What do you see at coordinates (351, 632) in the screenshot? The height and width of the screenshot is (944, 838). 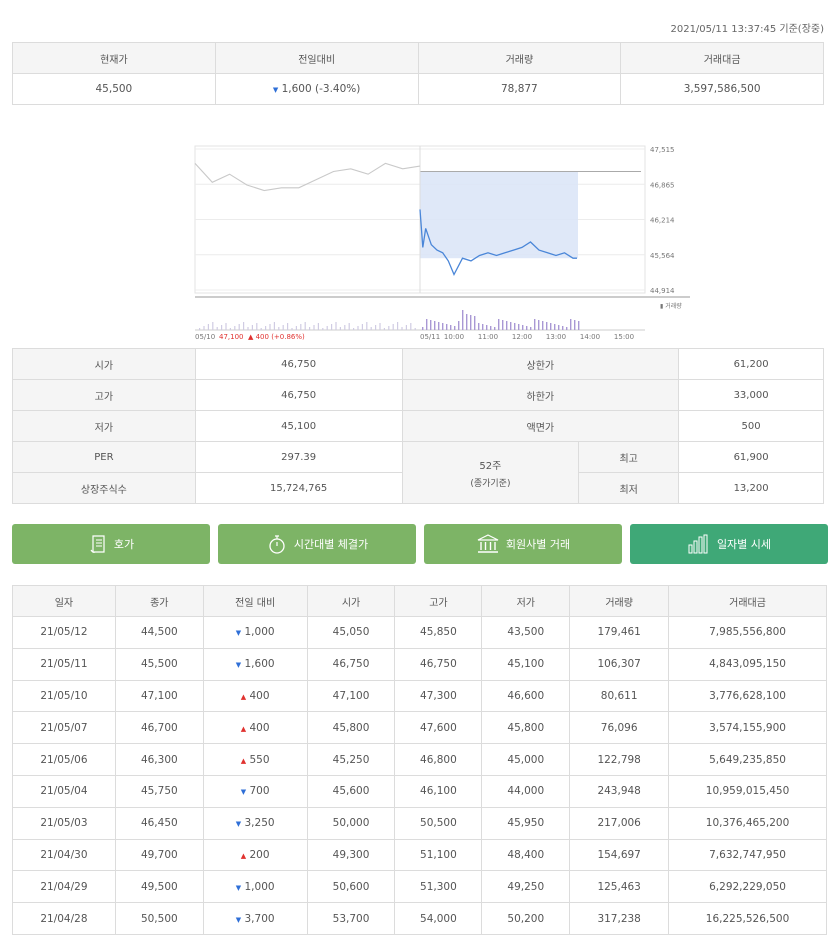 I see `open-cell: 45,050` at bounding box center [351, 632].